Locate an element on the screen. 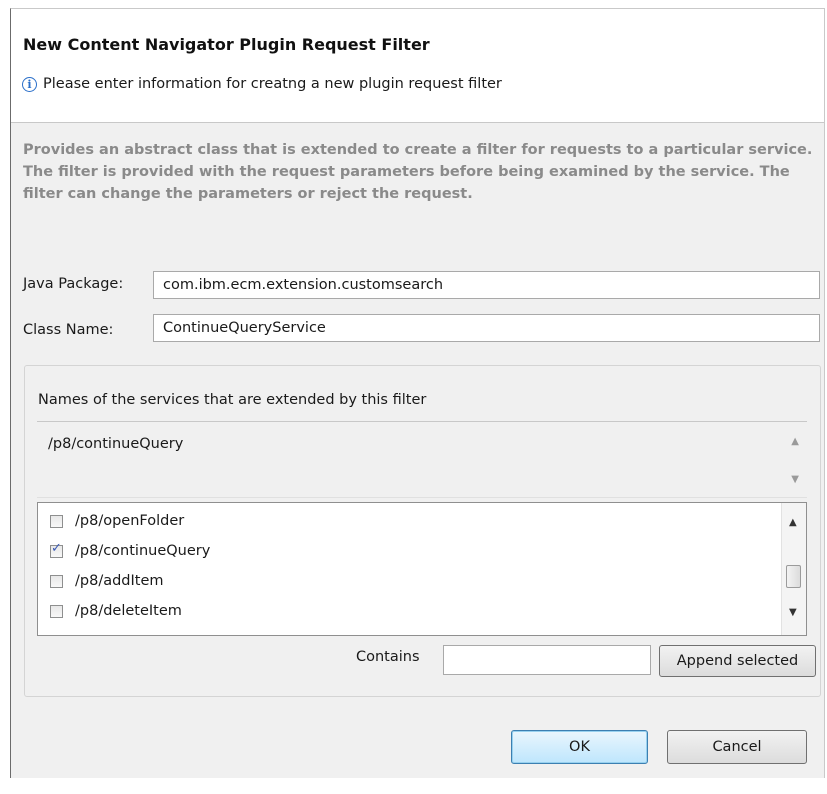 Image resolution: width=827 pixels, height=794 pixels. list-item-label: /p8/continueQuery is located at coordinates (143, 551).